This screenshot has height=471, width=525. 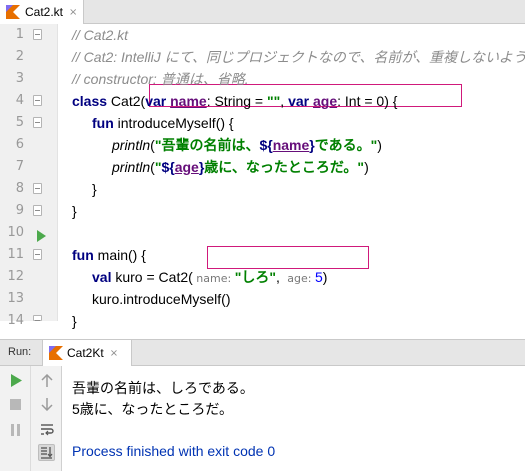 What do you see at coordinates (262, 352) in the screenshot?
I see `run-tool-header: Run: Cat2Kt ×` at bounding box center [262, 352].